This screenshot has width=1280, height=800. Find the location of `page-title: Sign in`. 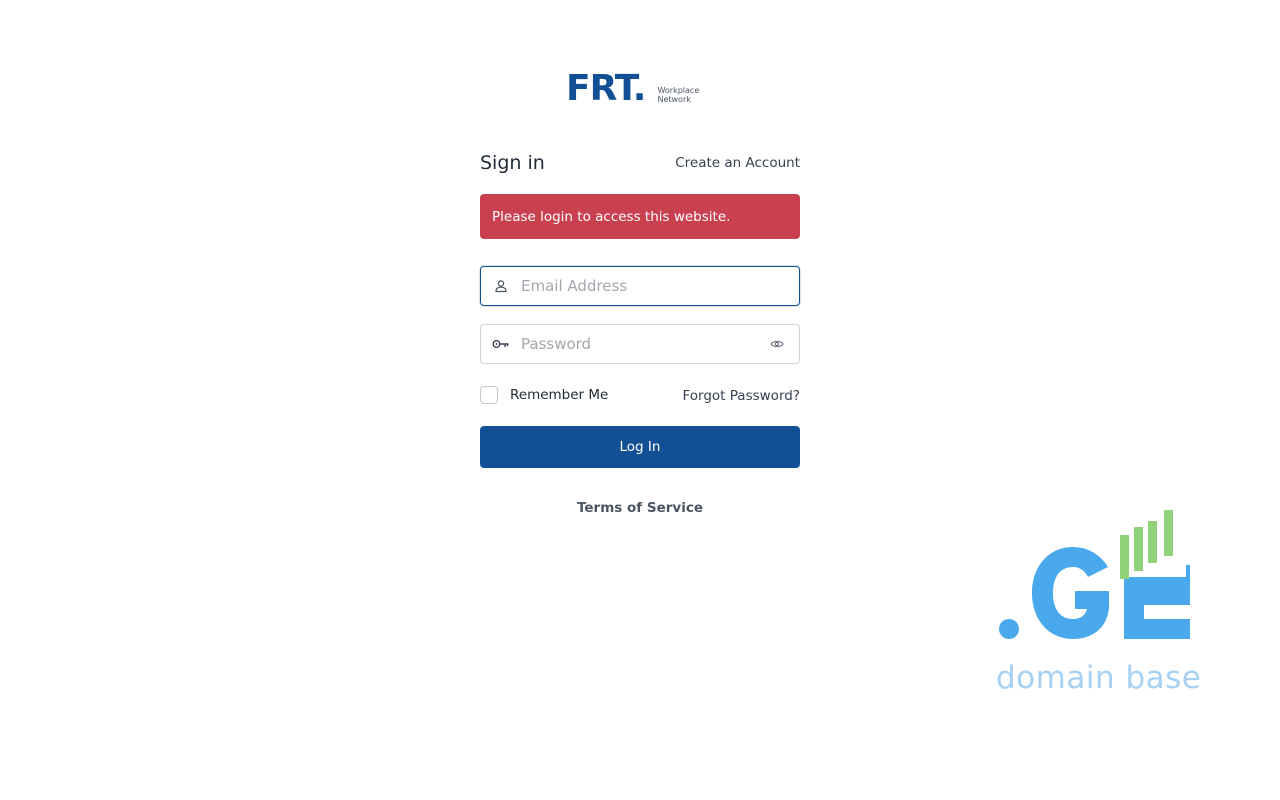

page-title: Sign in is located at coordinates (512, 163).